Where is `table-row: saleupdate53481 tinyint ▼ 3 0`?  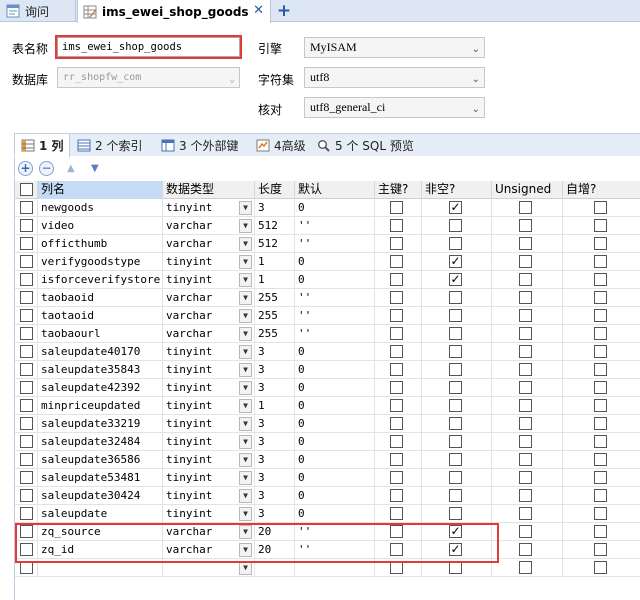 table-row: saleupdate53481 tinyint ▼ 3 0 is located at coordinates (327, 478).